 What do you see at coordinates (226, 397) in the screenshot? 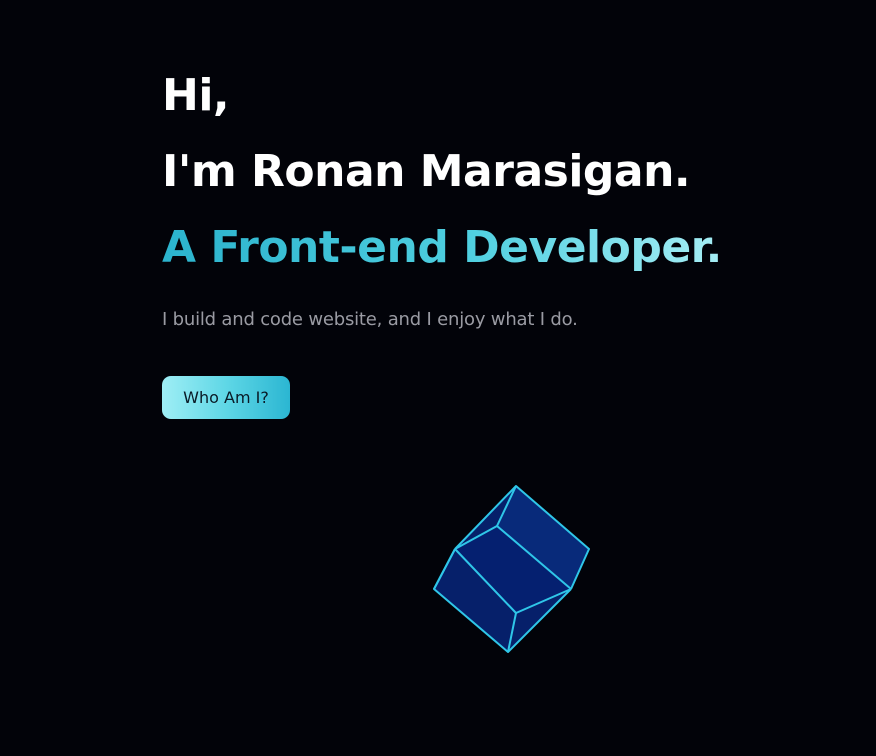
I see `who-am-i-button: Who Am I?` at bounding box center [226, 397].